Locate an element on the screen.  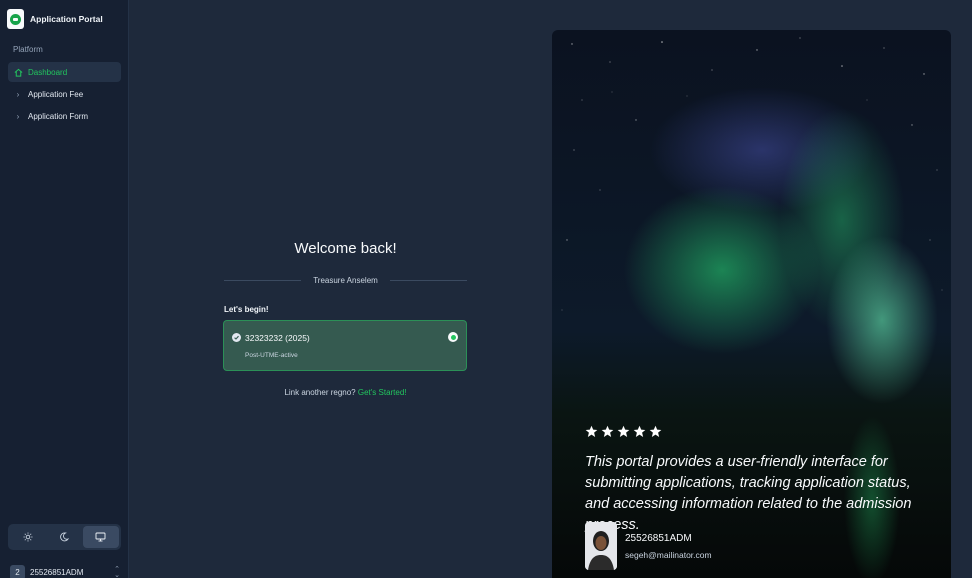
regno-status: Post-UTME-active is located at coordinates (271, 355).